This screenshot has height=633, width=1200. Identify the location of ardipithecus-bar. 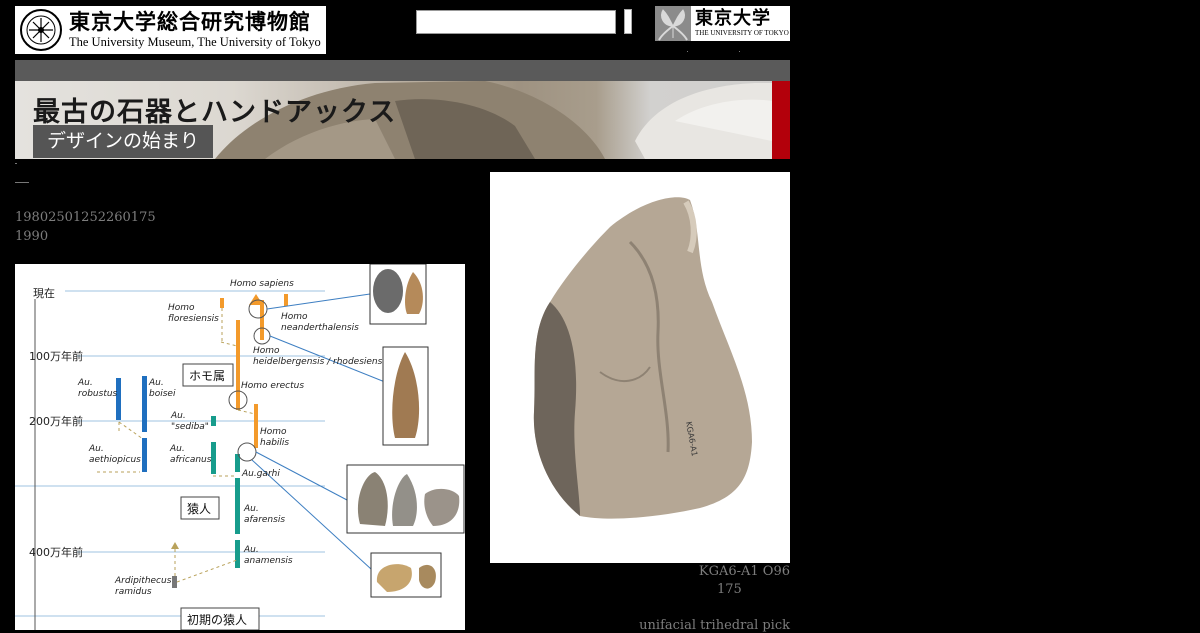
(174, 582).